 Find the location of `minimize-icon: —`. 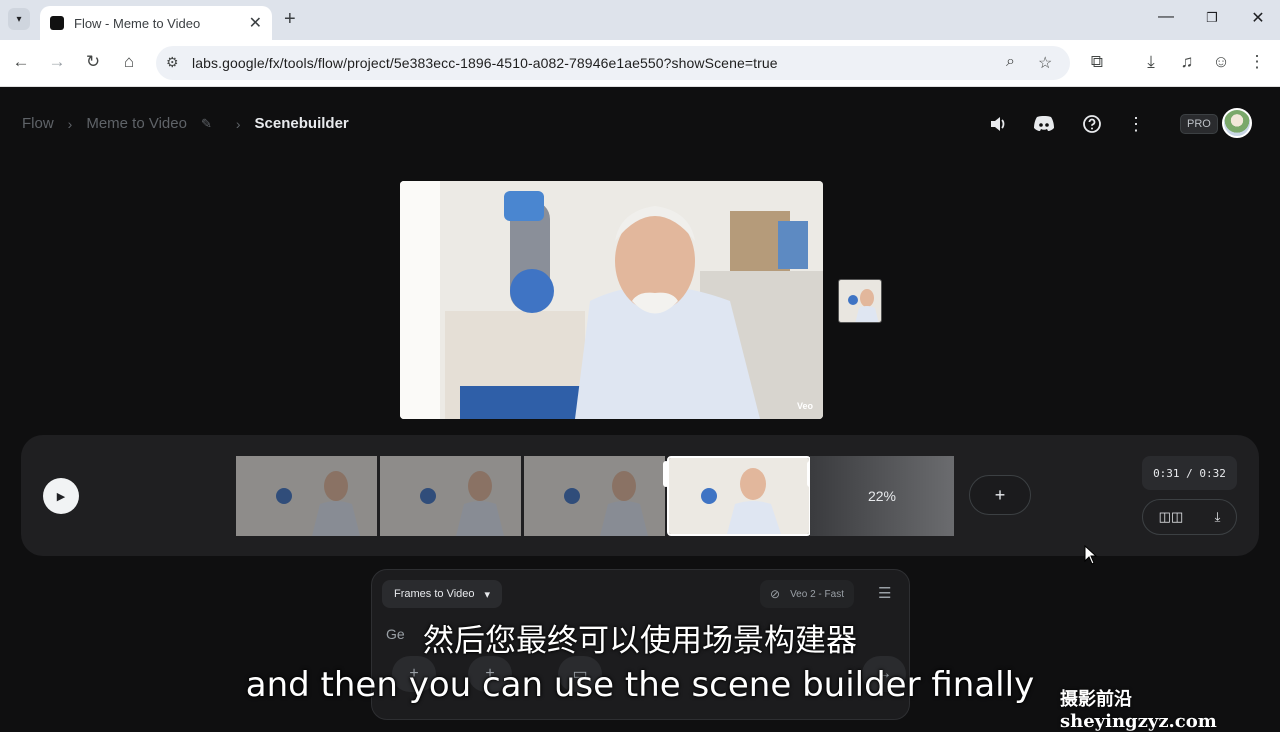

minimize-icon: — is located at coordinates (1166, 17).